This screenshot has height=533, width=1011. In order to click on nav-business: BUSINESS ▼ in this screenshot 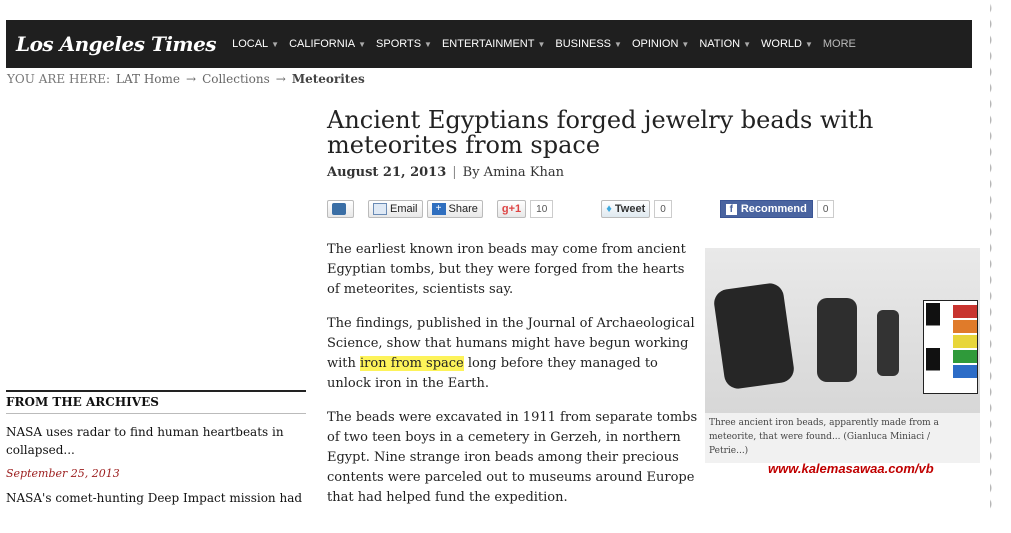, I will do `click(588, 44)`.